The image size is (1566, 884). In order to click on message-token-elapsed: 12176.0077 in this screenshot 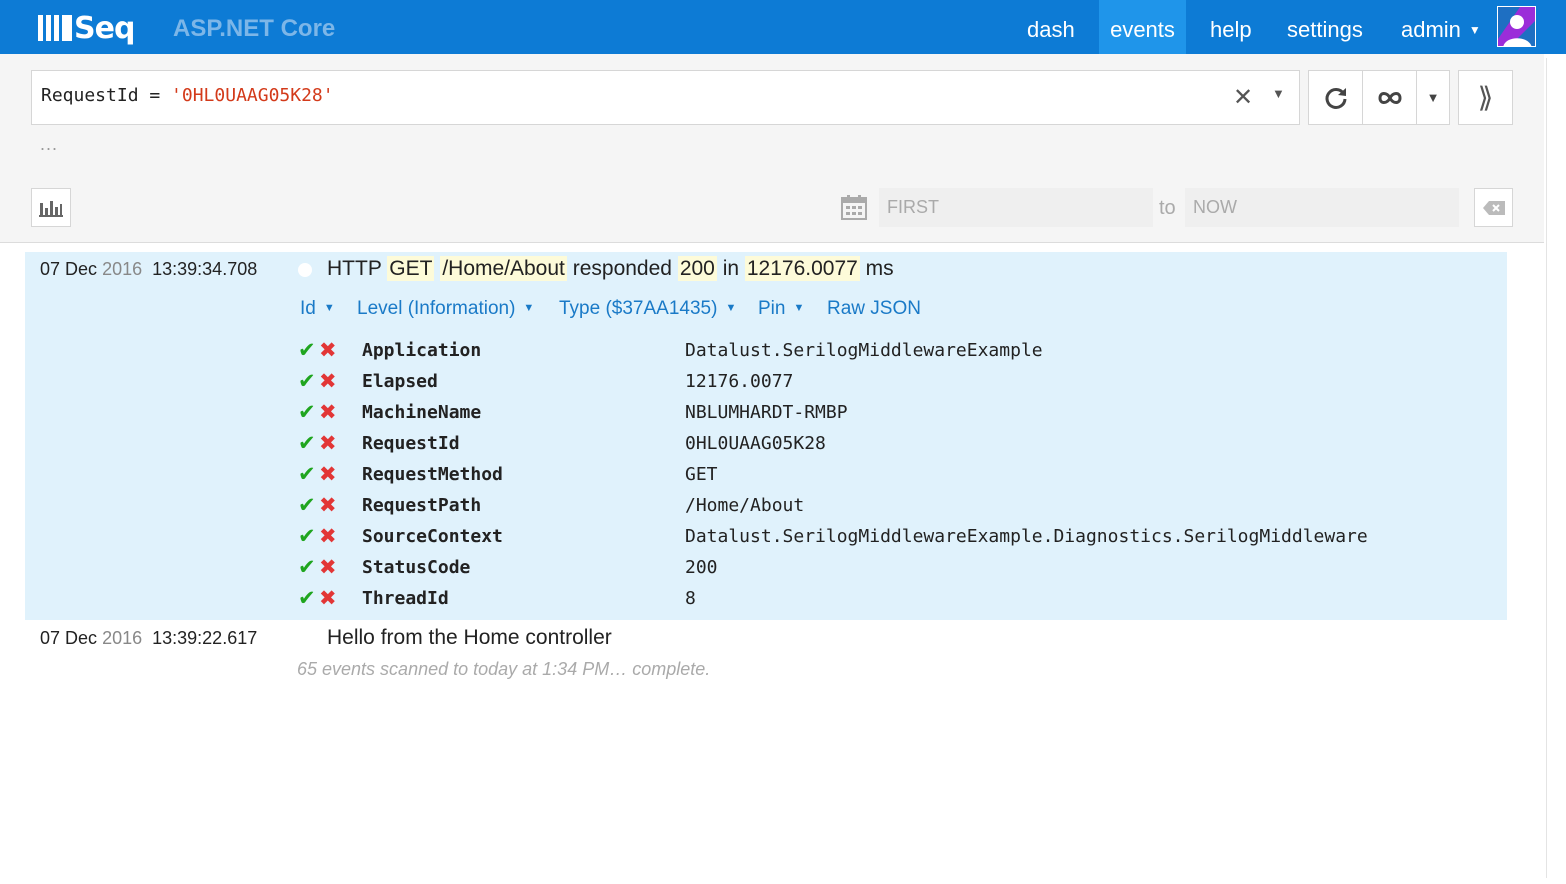, I will do `click(802, 268)`.